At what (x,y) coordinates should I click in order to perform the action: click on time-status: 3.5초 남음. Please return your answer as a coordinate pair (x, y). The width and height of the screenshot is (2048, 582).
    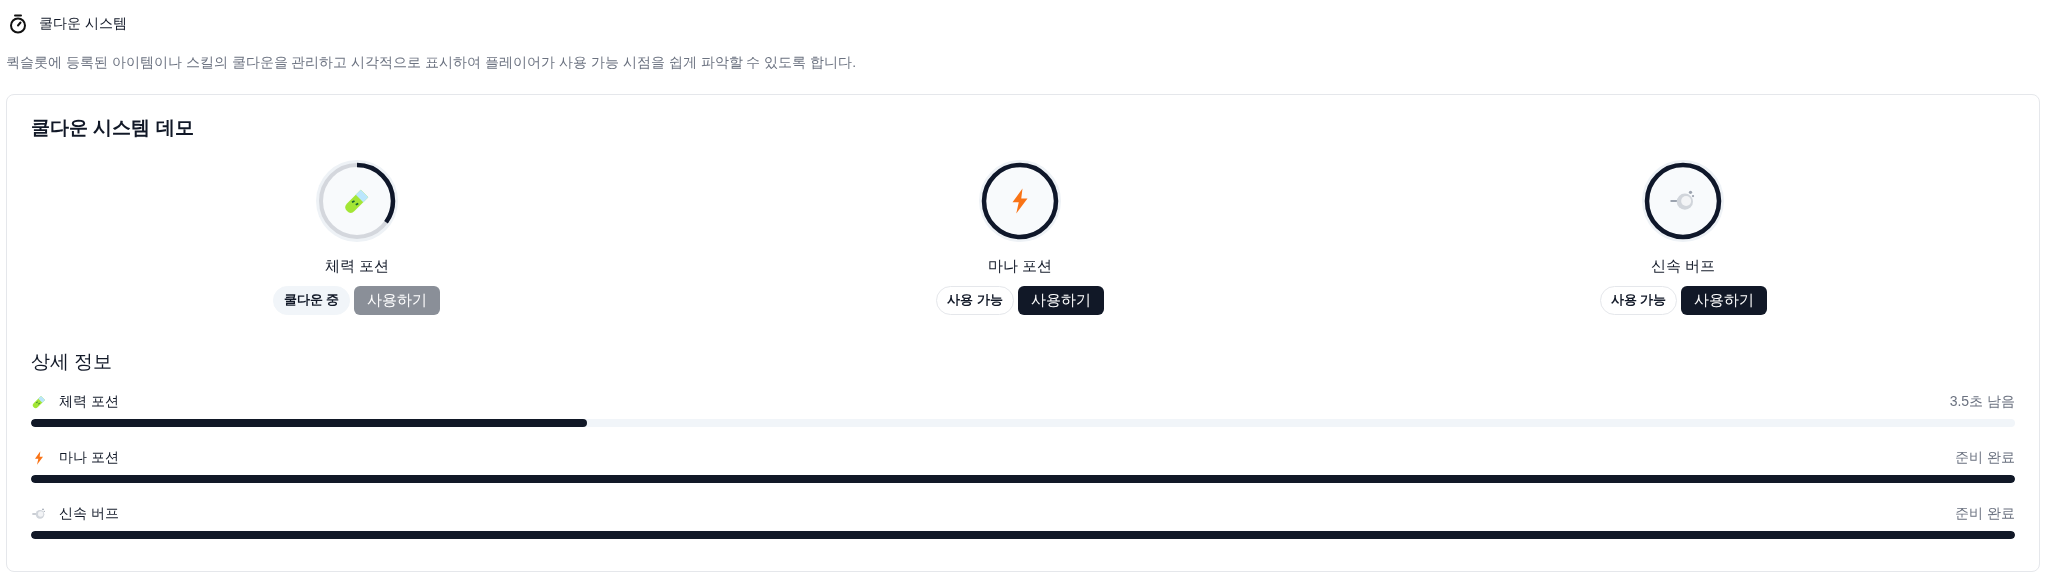
    Looking at the image, I should click on (1982, 402).